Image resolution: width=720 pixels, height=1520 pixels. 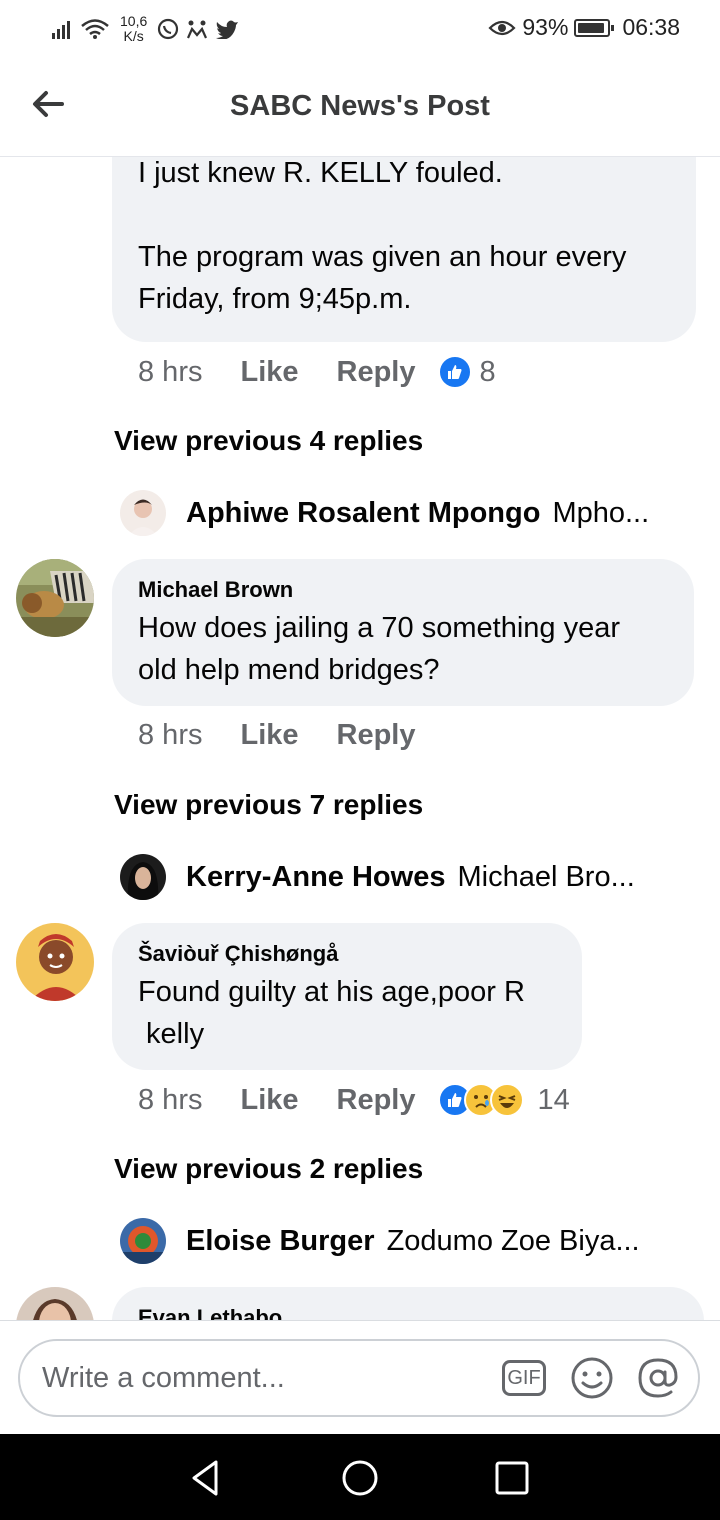 I want to click on nav-home-icon, so click(x=360, y=1478).